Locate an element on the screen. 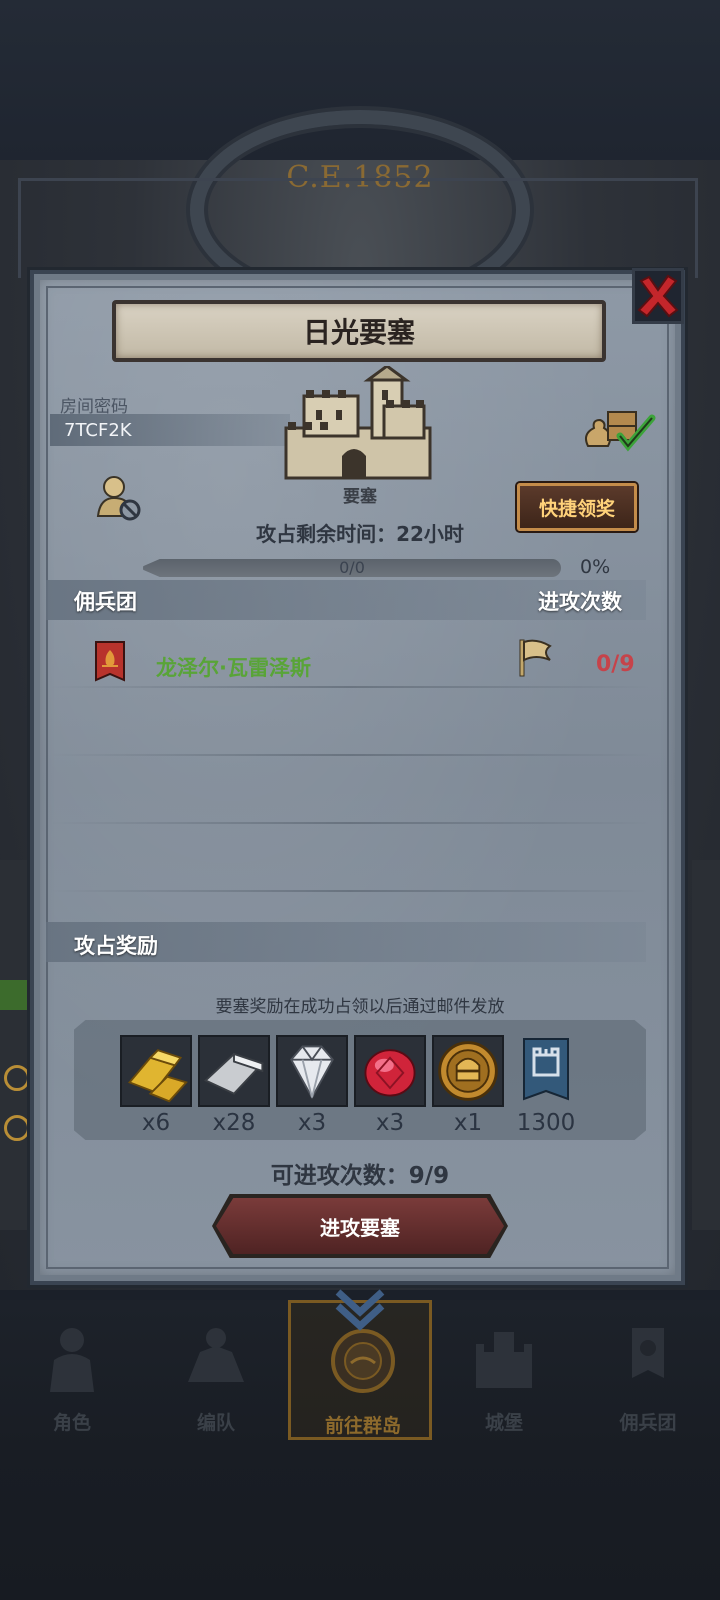 The width and height of the screenshot is (720, 1600). ruby-icon is located at coordinates (390, 1073).